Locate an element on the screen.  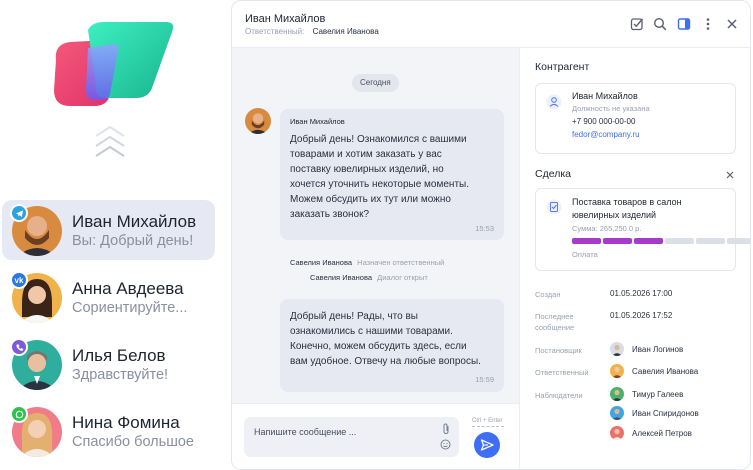
checkbox-icon is located at coordinates (637, 24).